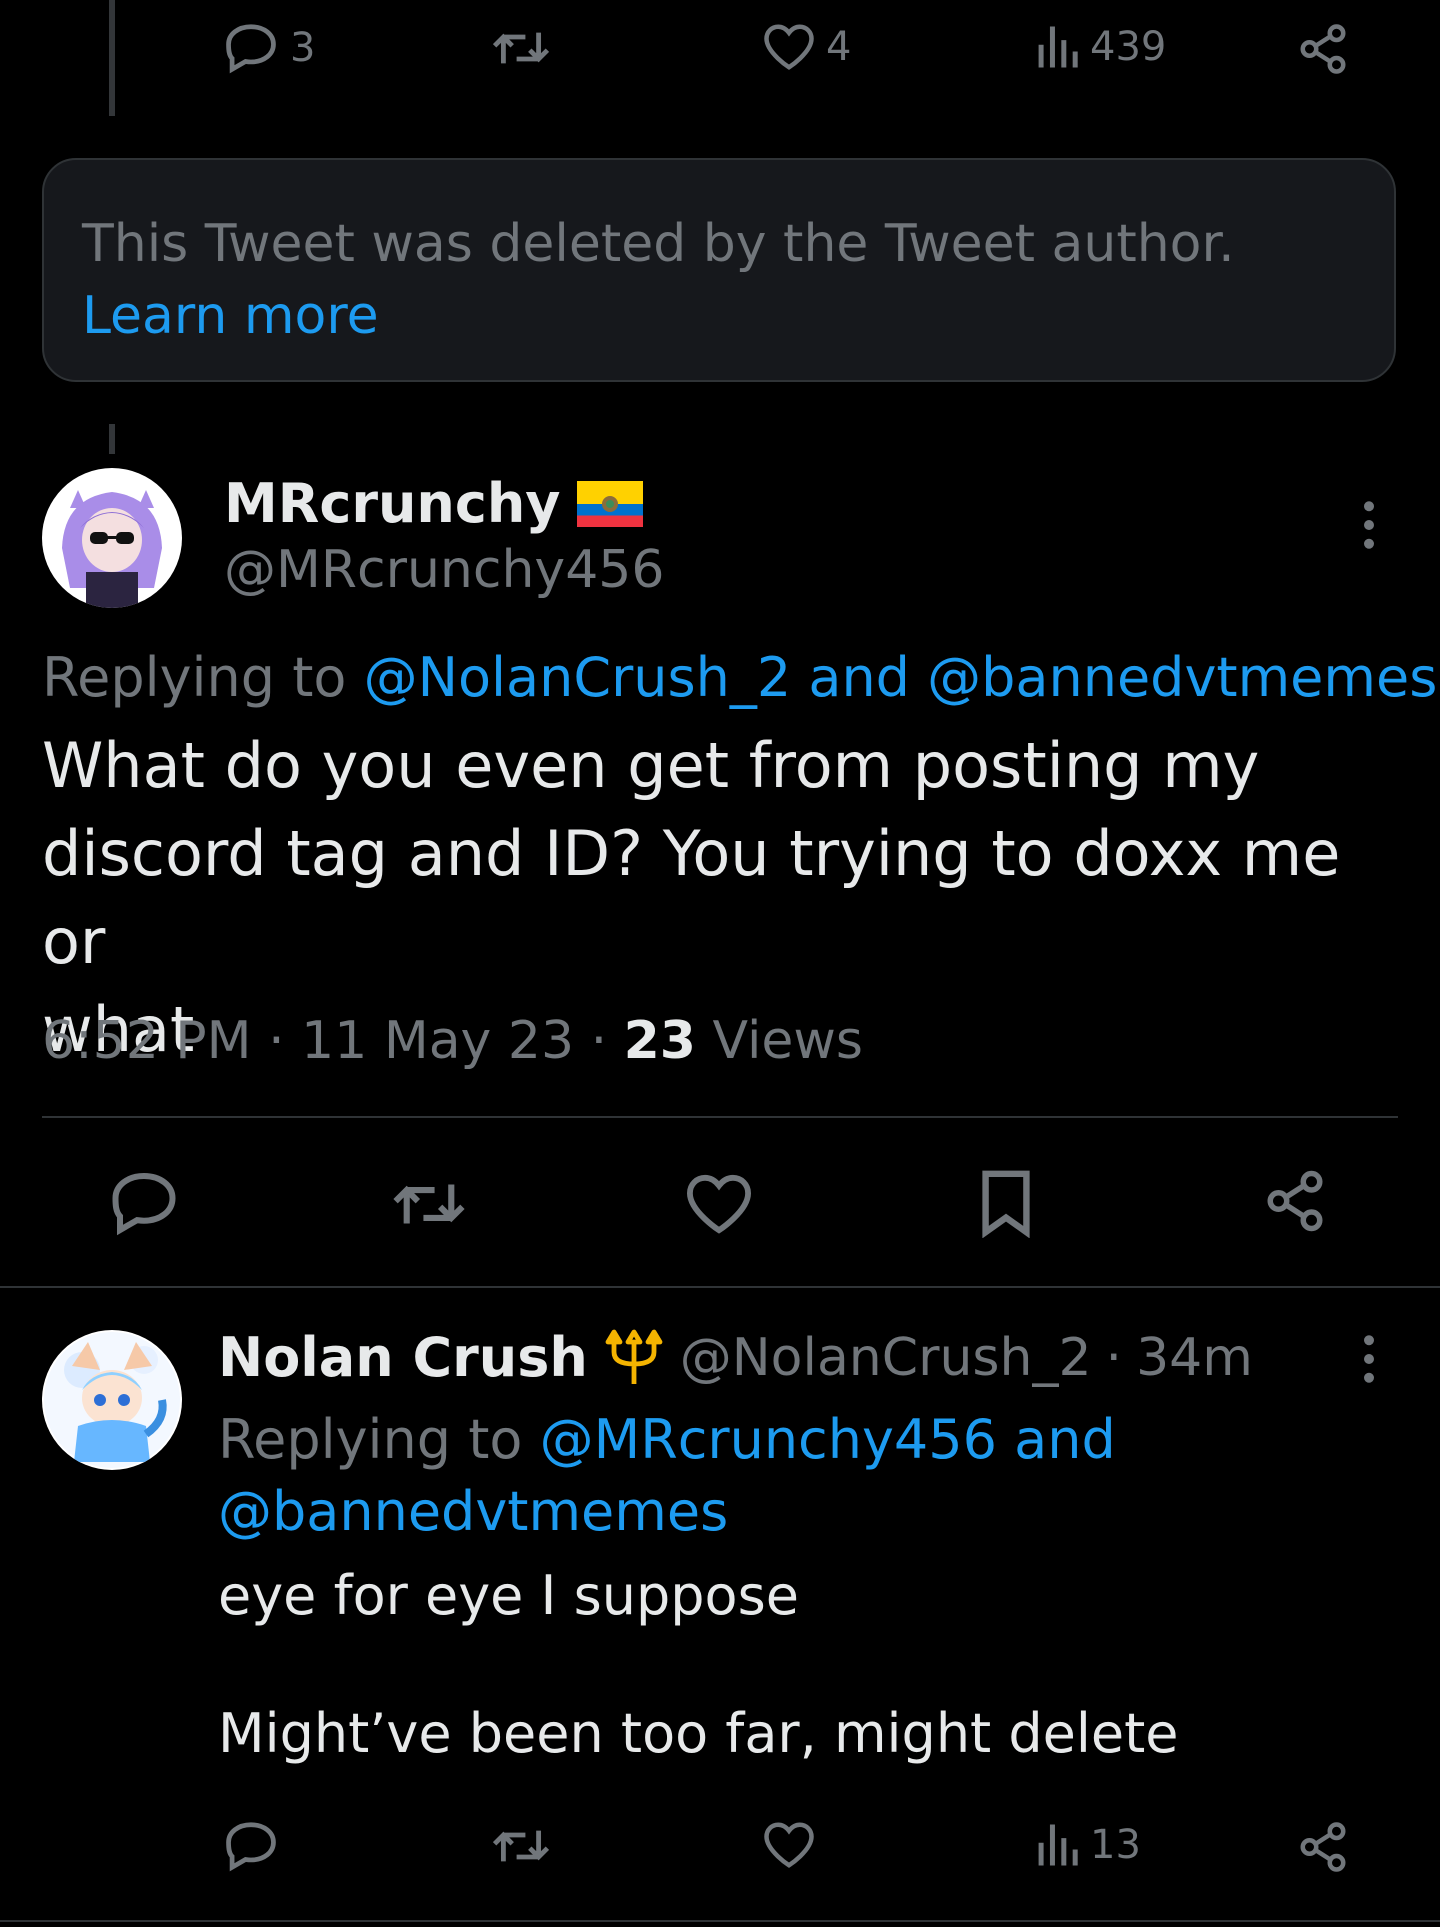 This screenshot has width=1440, height=1927. I want to click on views-number: 23, so click(659, 1041).